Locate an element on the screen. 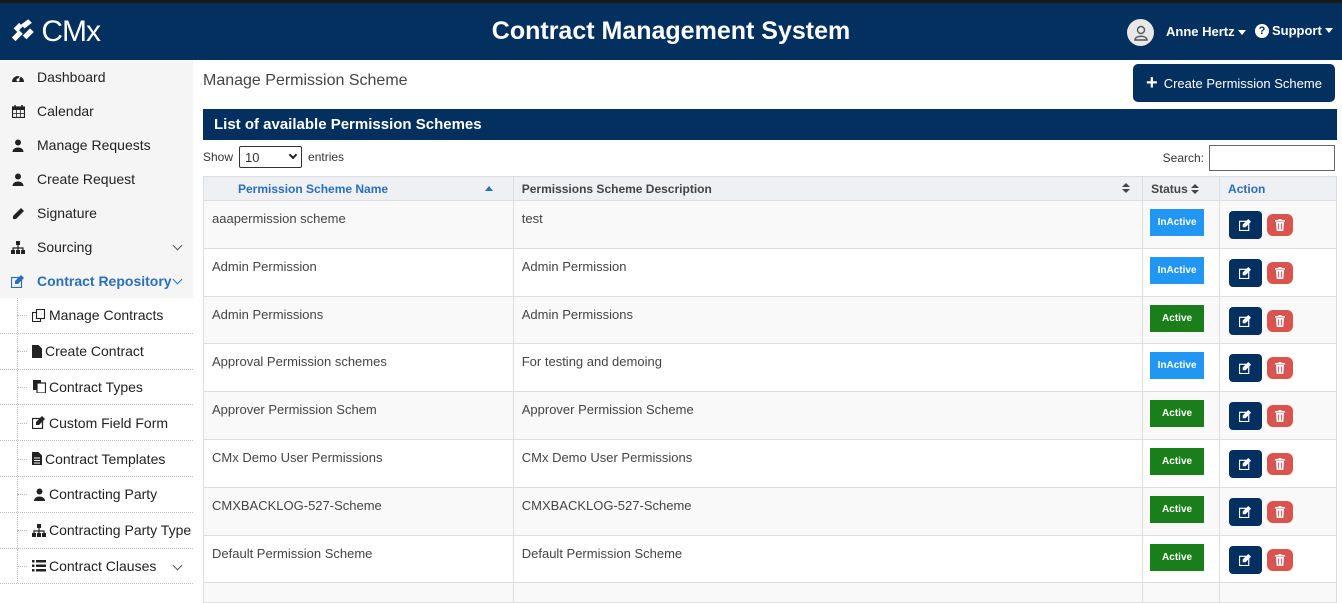 Image resolution: width=1342 pixels, height=603 pixels. column-header-name: Permission Scheme Name is located at coordinates (358, 188).